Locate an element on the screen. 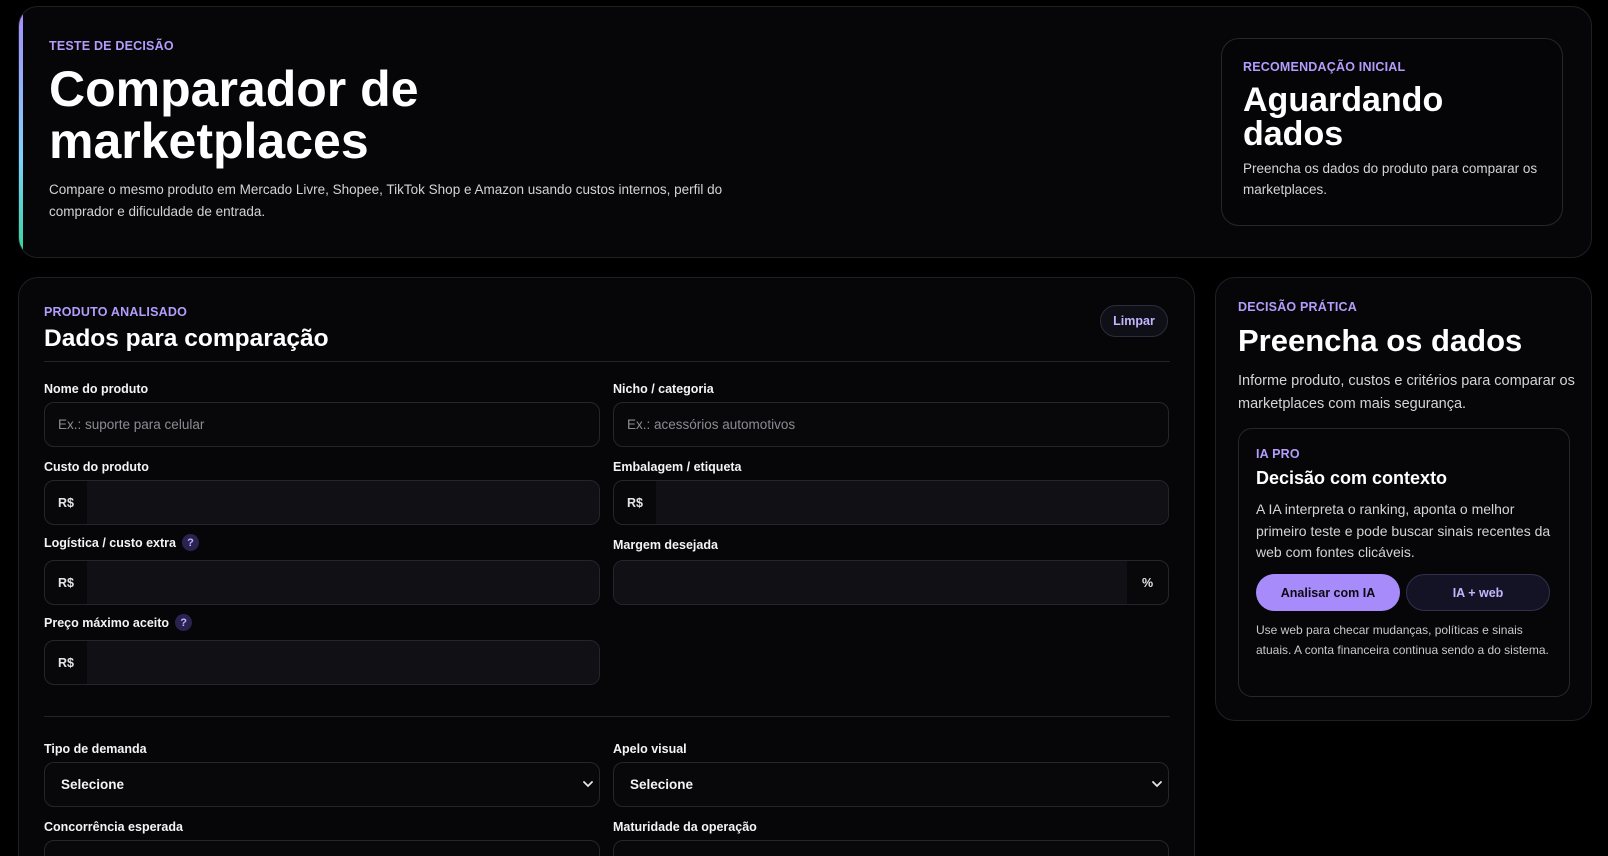  product-cost-label: Custo do produto is located at coordinates (96, 467).